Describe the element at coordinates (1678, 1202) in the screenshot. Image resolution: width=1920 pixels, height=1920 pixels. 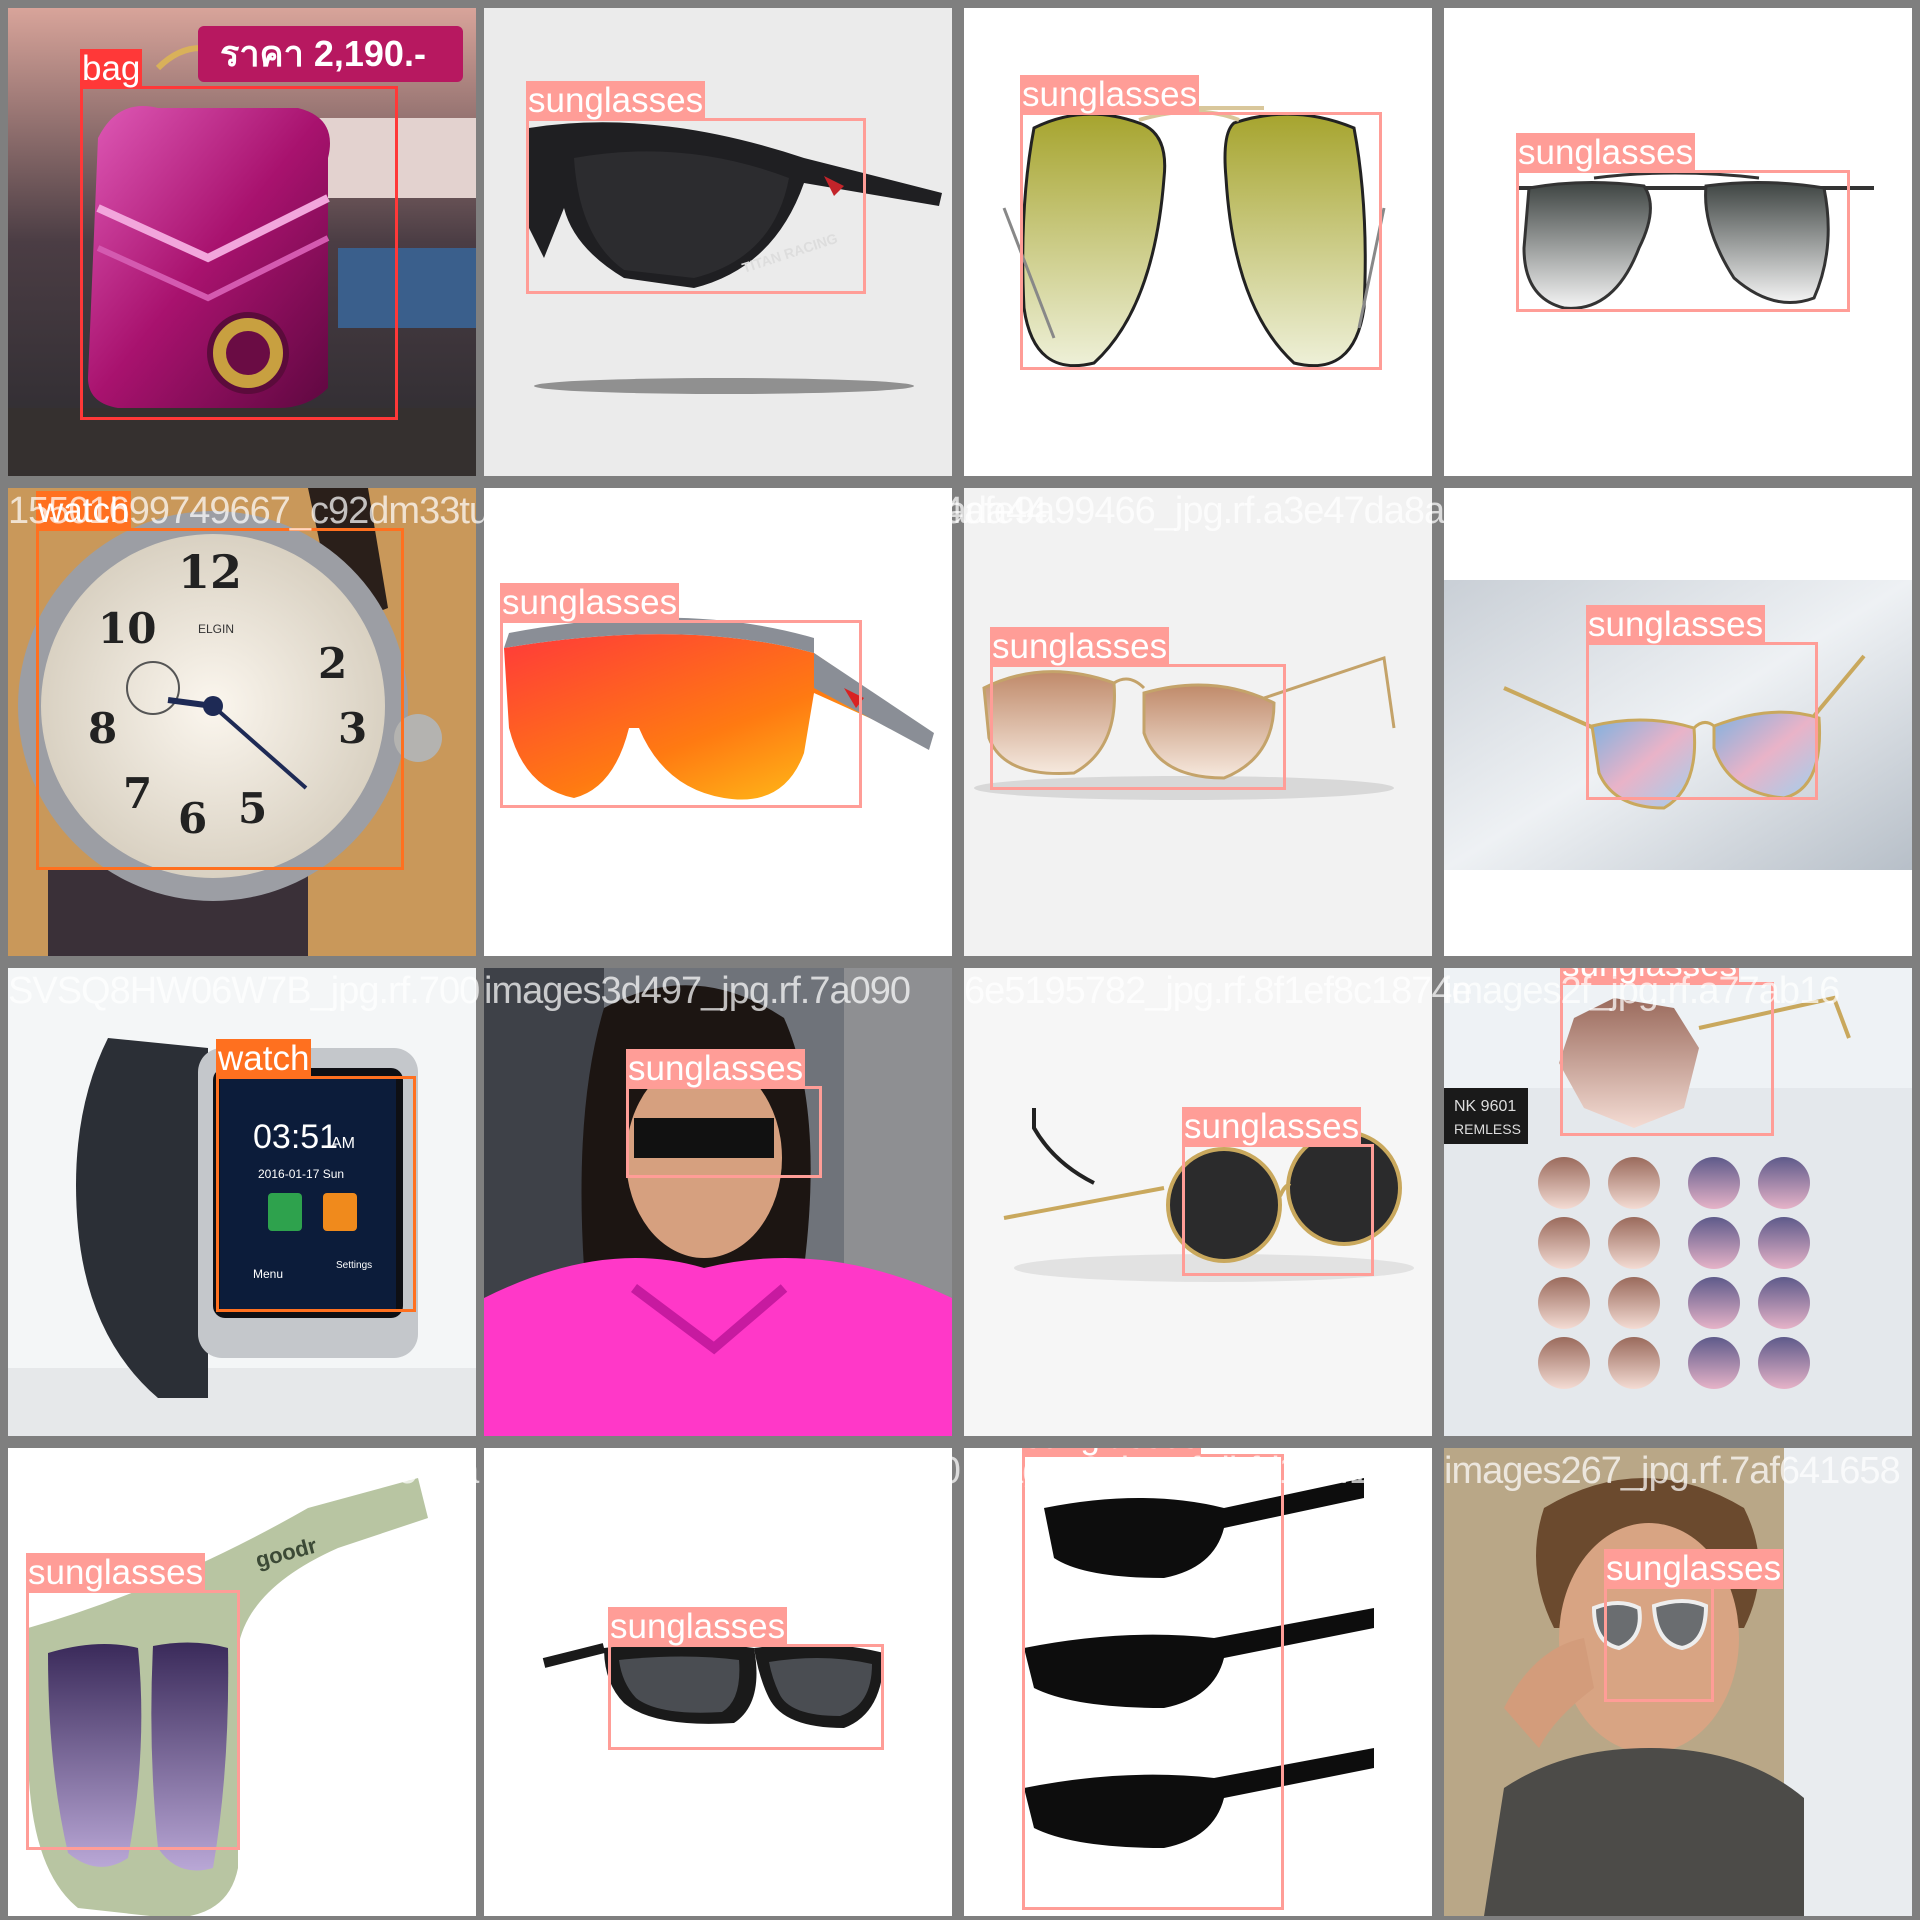
I see `tile-12: NK 9601 REMLESS sunglasses` at that location.